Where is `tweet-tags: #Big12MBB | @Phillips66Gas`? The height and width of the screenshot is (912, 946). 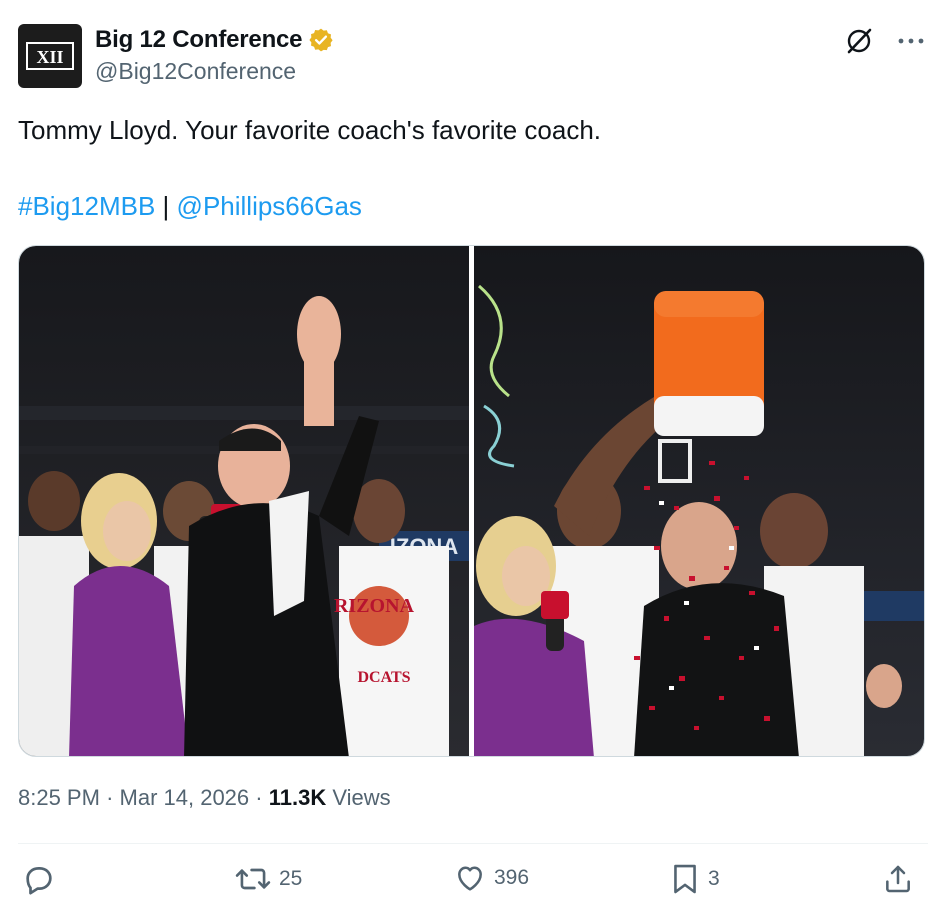 tweet-tags: #Big12MBB | @Phillips66Gas is located at coordinates (190, 206).